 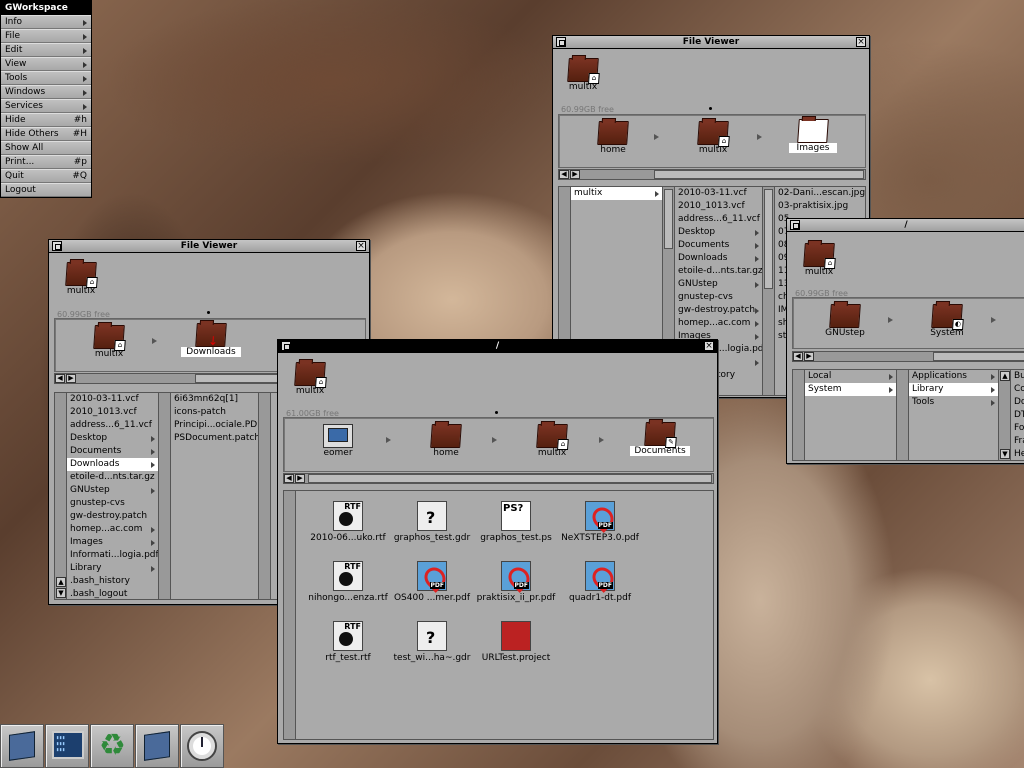 I want to click on menu-item-logout: Logout, so click(x=46, y=190).